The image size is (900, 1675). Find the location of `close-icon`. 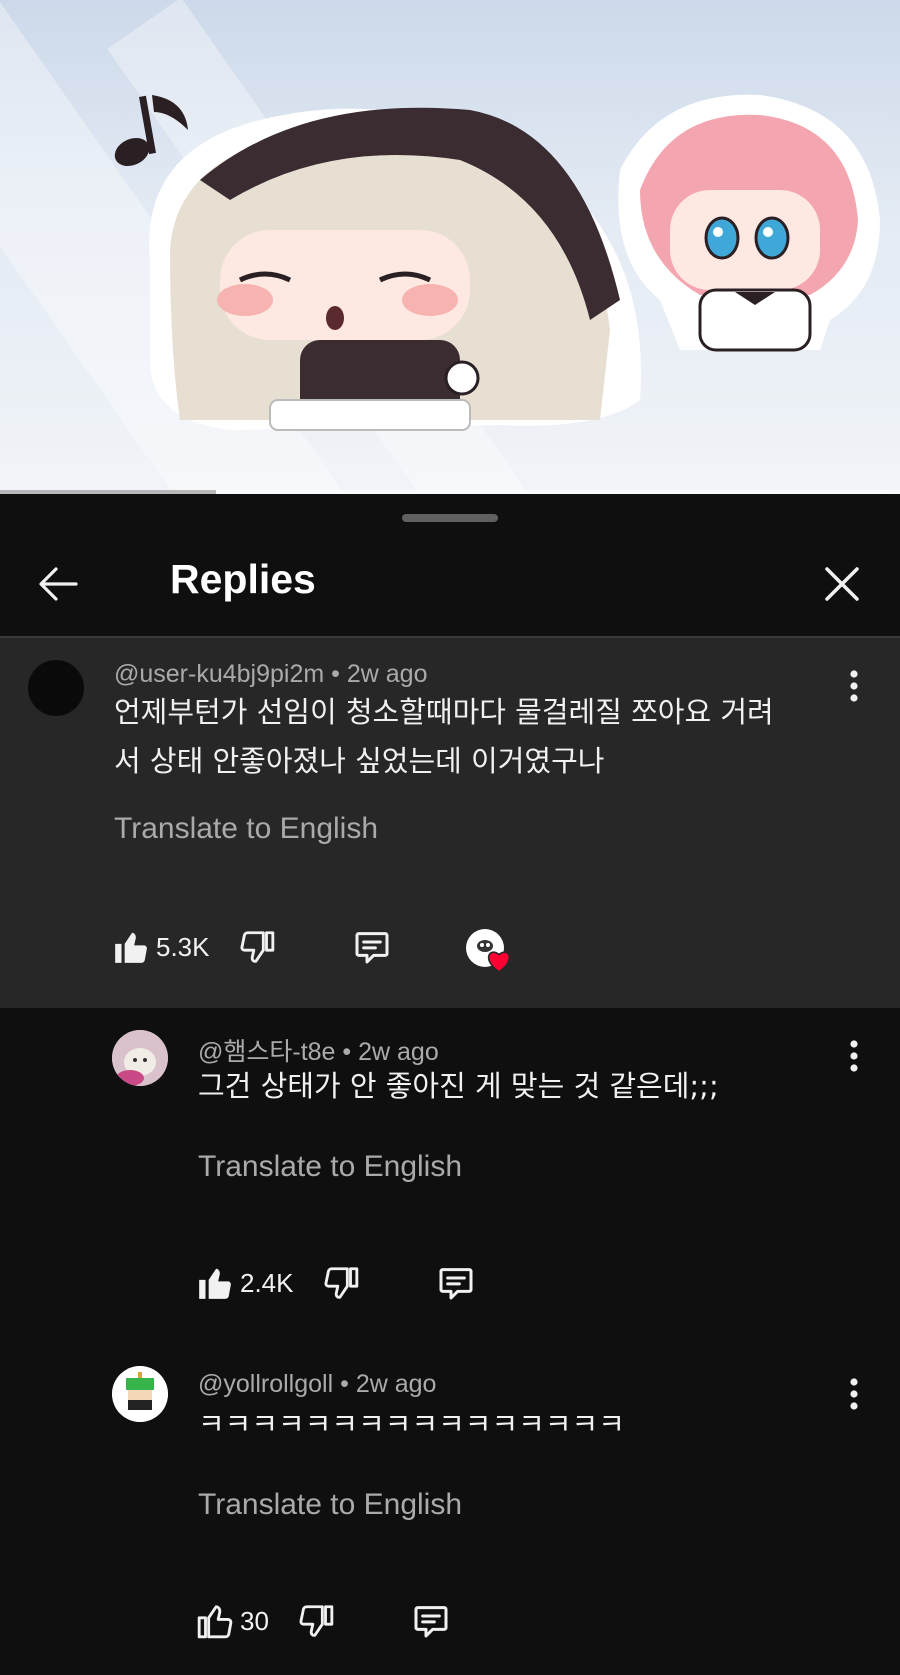

close-icon is located at coordinates (842, 584).